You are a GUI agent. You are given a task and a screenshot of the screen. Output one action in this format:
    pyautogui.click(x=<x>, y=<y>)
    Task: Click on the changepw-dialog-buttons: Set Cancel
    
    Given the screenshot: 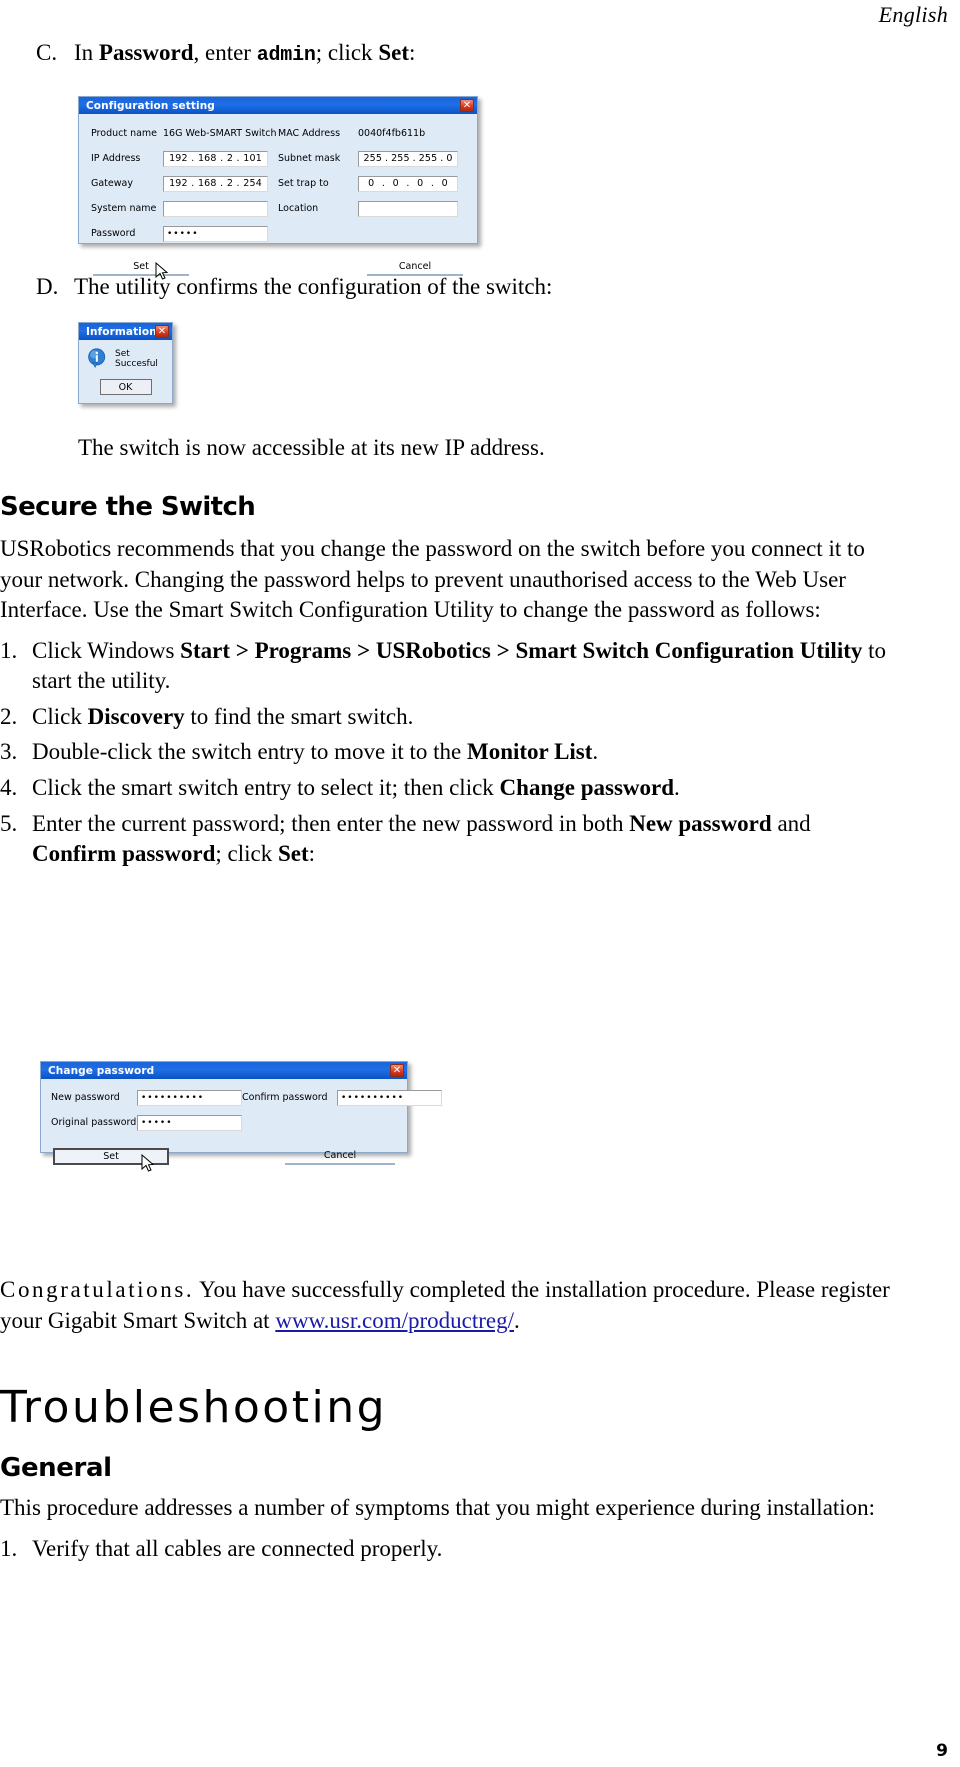 What is the action you would take?
    pyautogui.click(x=224, y=1160)
    